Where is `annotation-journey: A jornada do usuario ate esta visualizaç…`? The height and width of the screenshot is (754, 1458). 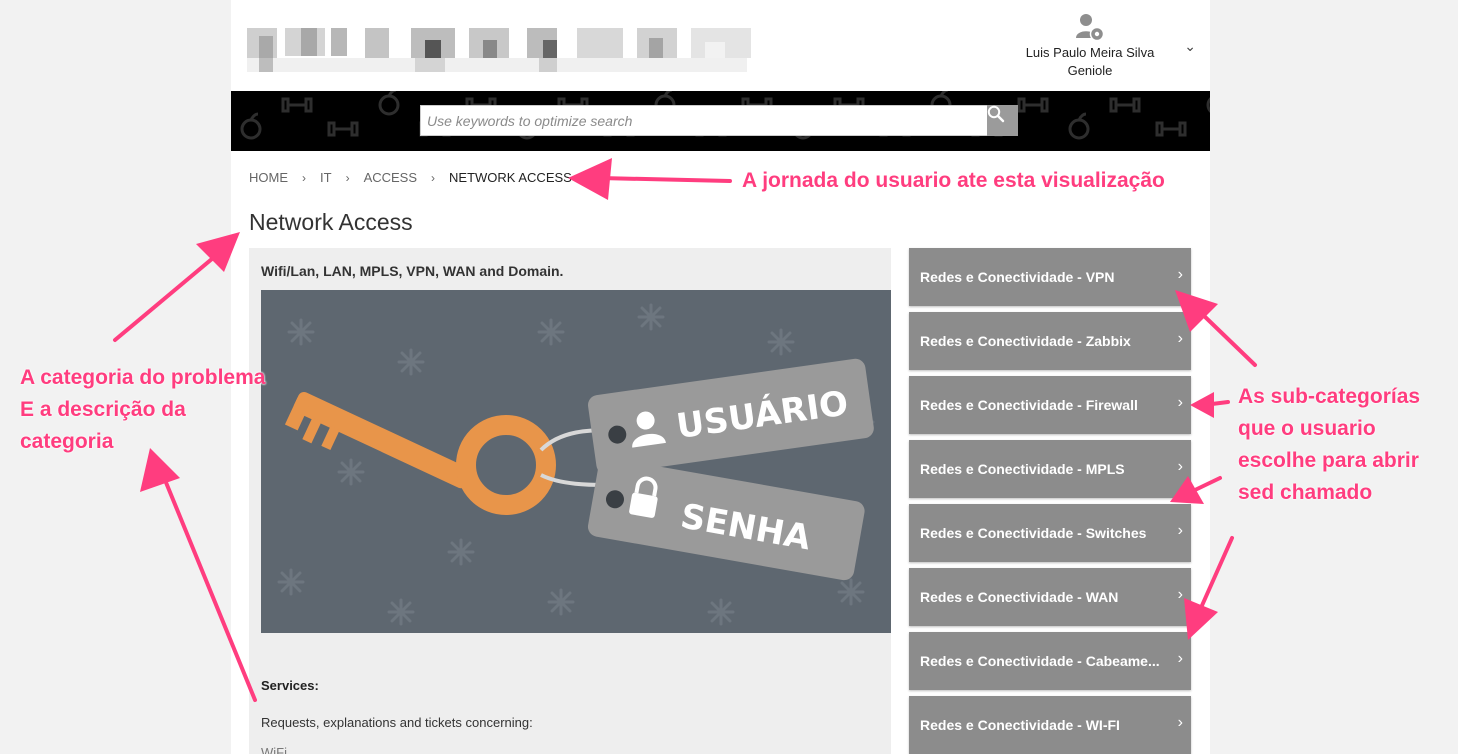 annotation-journey: A jornada do usuario ate esta visualizaç… is located at coordinates (953, 180).